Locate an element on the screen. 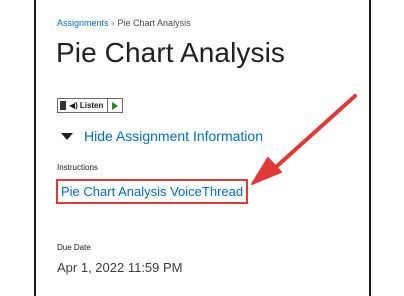 The width and height of the screenshot is (404, 296). readspeaker-widget: ◀︎) Listen is located at coordinates (90, 105).